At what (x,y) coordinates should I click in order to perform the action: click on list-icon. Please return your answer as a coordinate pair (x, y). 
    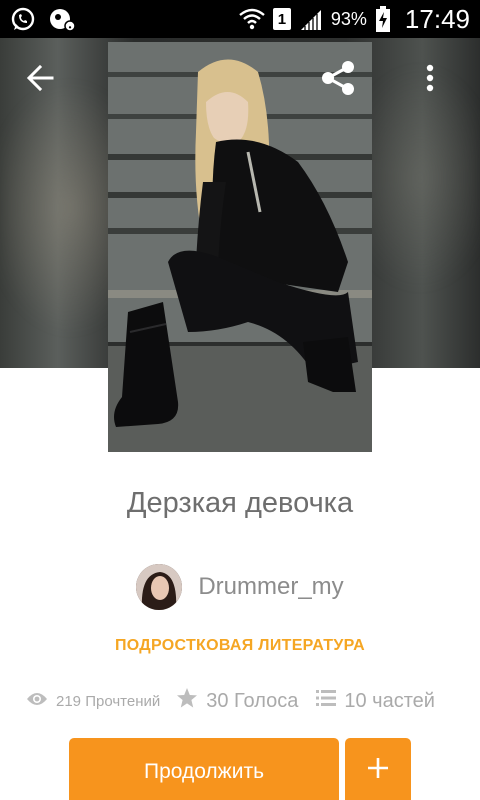
    Looking at the image, I should click on (326, 701).